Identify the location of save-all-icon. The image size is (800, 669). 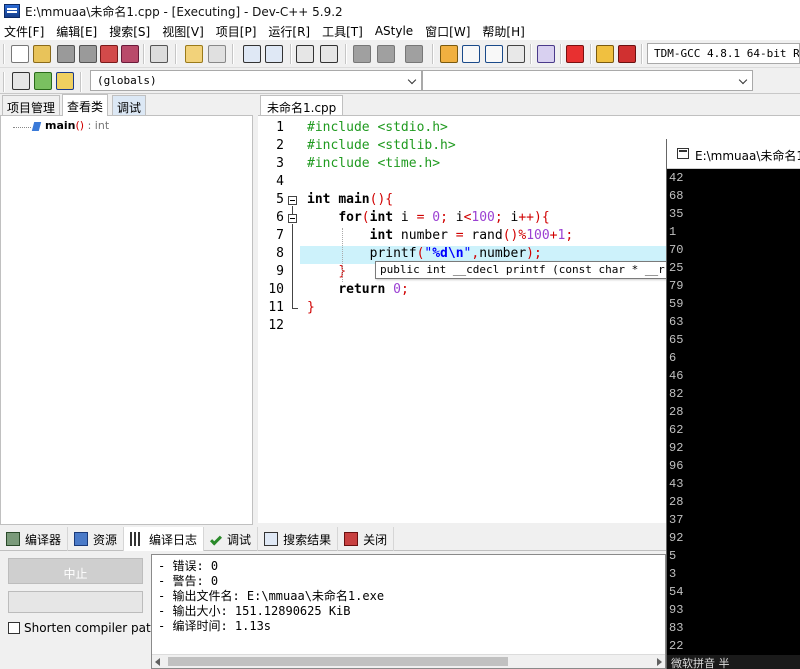
(88, 54).